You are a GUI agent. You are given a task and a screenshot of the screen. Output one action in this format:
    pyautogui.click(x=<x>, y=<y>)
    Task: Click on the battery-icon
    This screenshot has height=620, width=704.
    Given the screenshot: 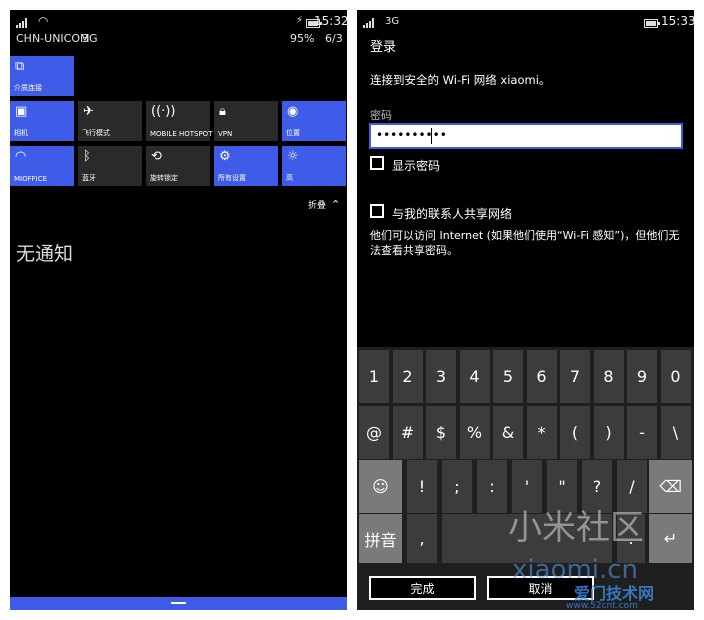 What is the action you would take?
    pyautogui.click(x=652, y=23)
    